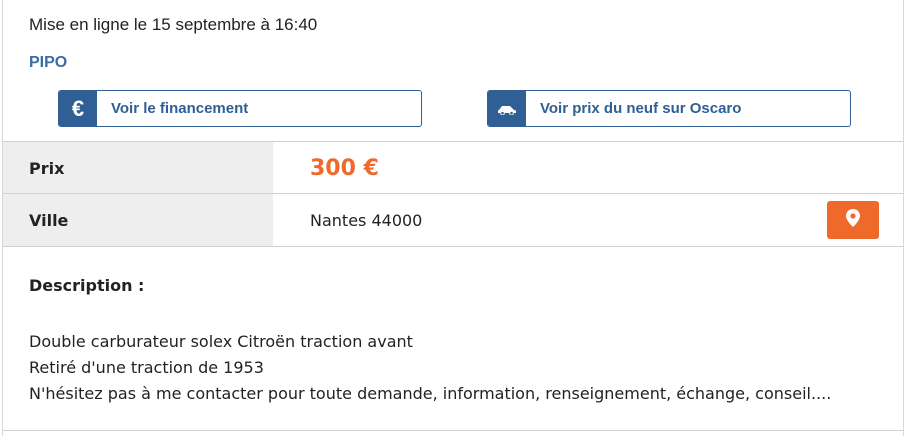  What do you see at coordinates (87, 285) in the screenshot?
I see `description-title: Description :` at bounding box center [87, 285].